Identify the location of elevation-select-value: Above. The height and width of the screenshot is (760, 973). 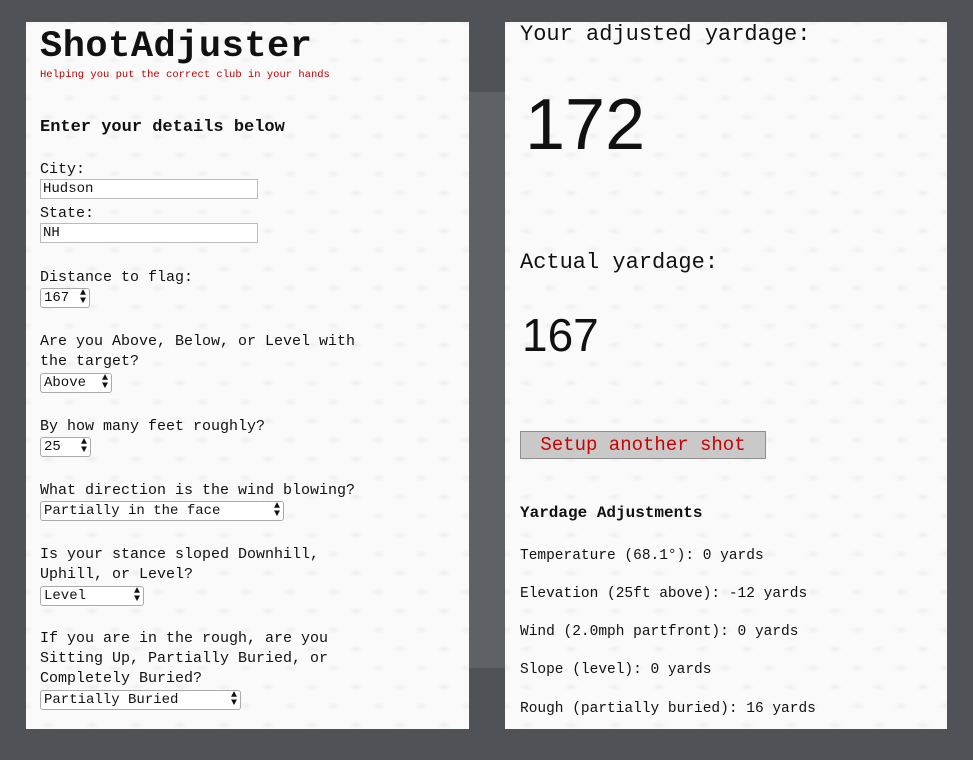
(65, 383).